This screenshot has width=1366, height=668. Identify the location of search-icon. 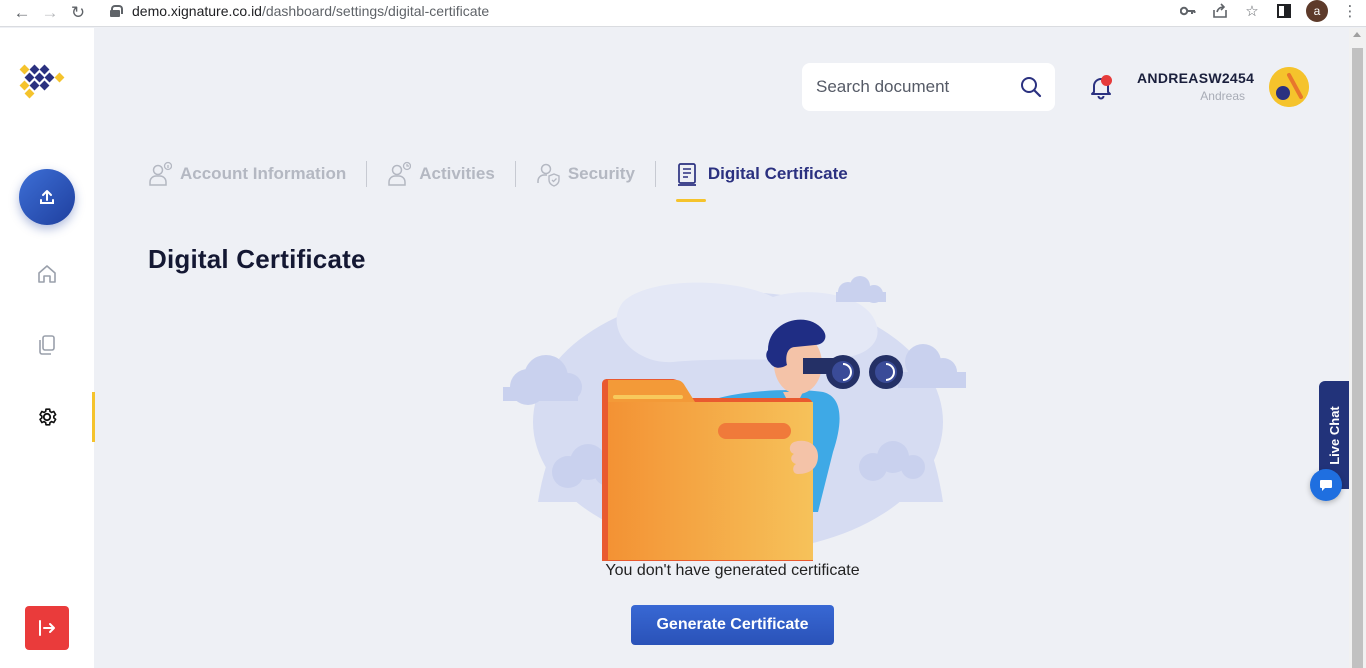
(1031, 87).